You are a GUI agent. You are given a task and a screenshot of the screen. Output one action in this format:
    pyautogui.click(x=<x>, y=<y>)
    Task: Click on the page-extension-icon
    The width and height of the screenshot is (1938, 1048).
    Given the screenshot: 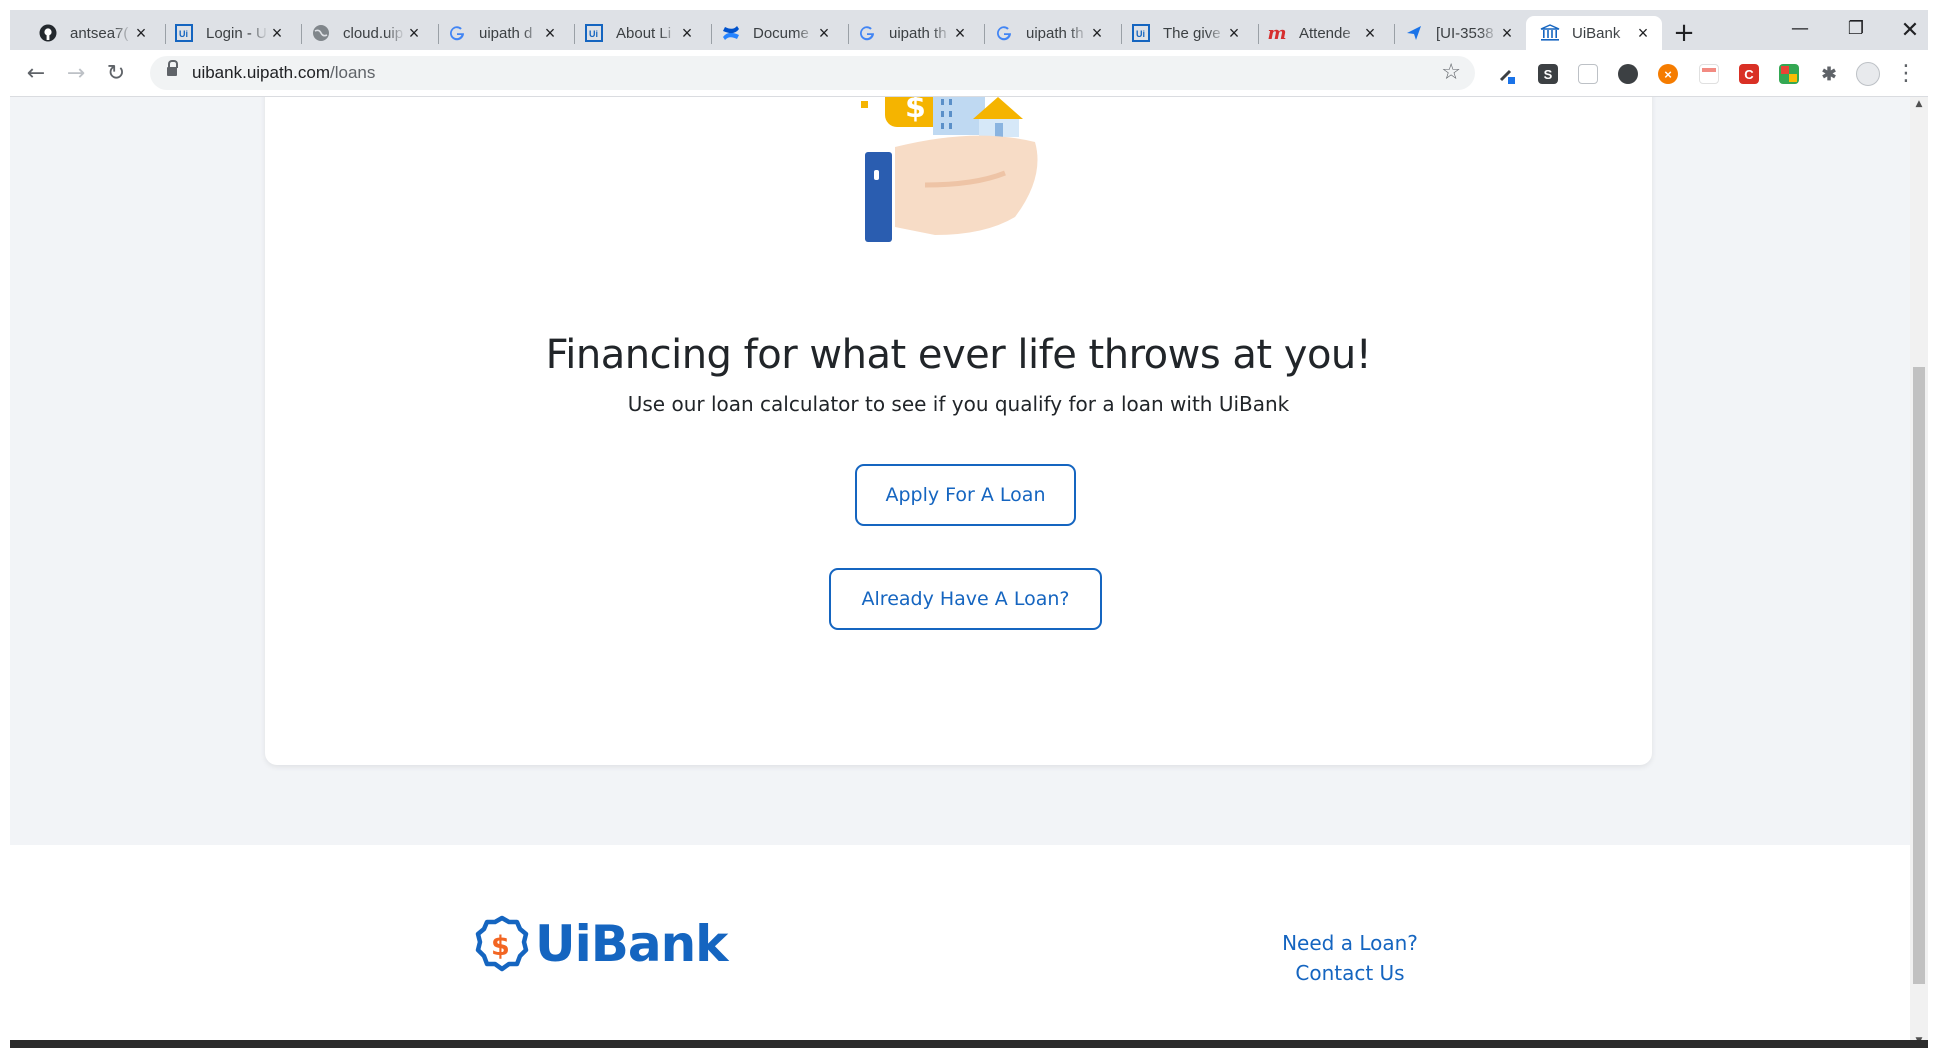 What is the action you would take?
    pyautogui.click(x=1588, y=74)
    